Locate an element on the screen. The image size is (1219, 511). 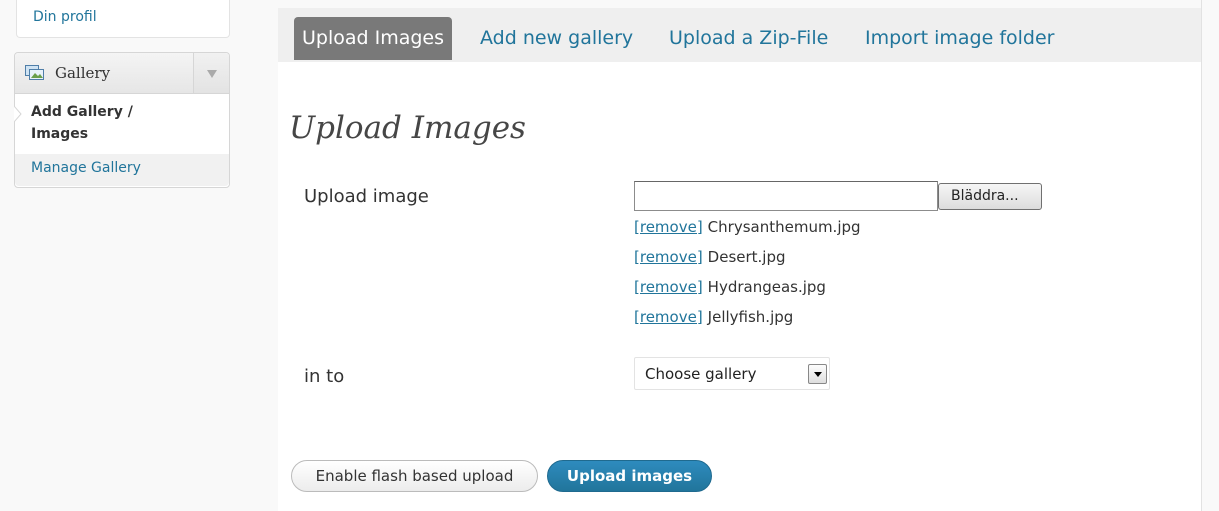
sidebar-item-manage-gallery: Manage Gallery is located at coordinates (122, 170).